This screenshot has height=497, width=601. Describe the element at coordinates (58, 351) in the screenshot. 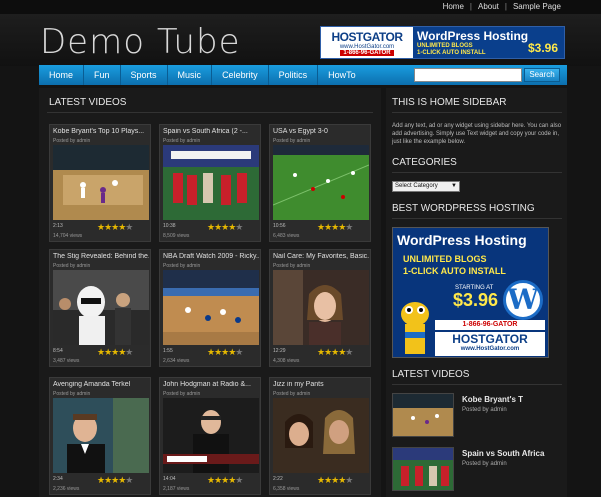

I see `video-duration: 8:54` at that location.